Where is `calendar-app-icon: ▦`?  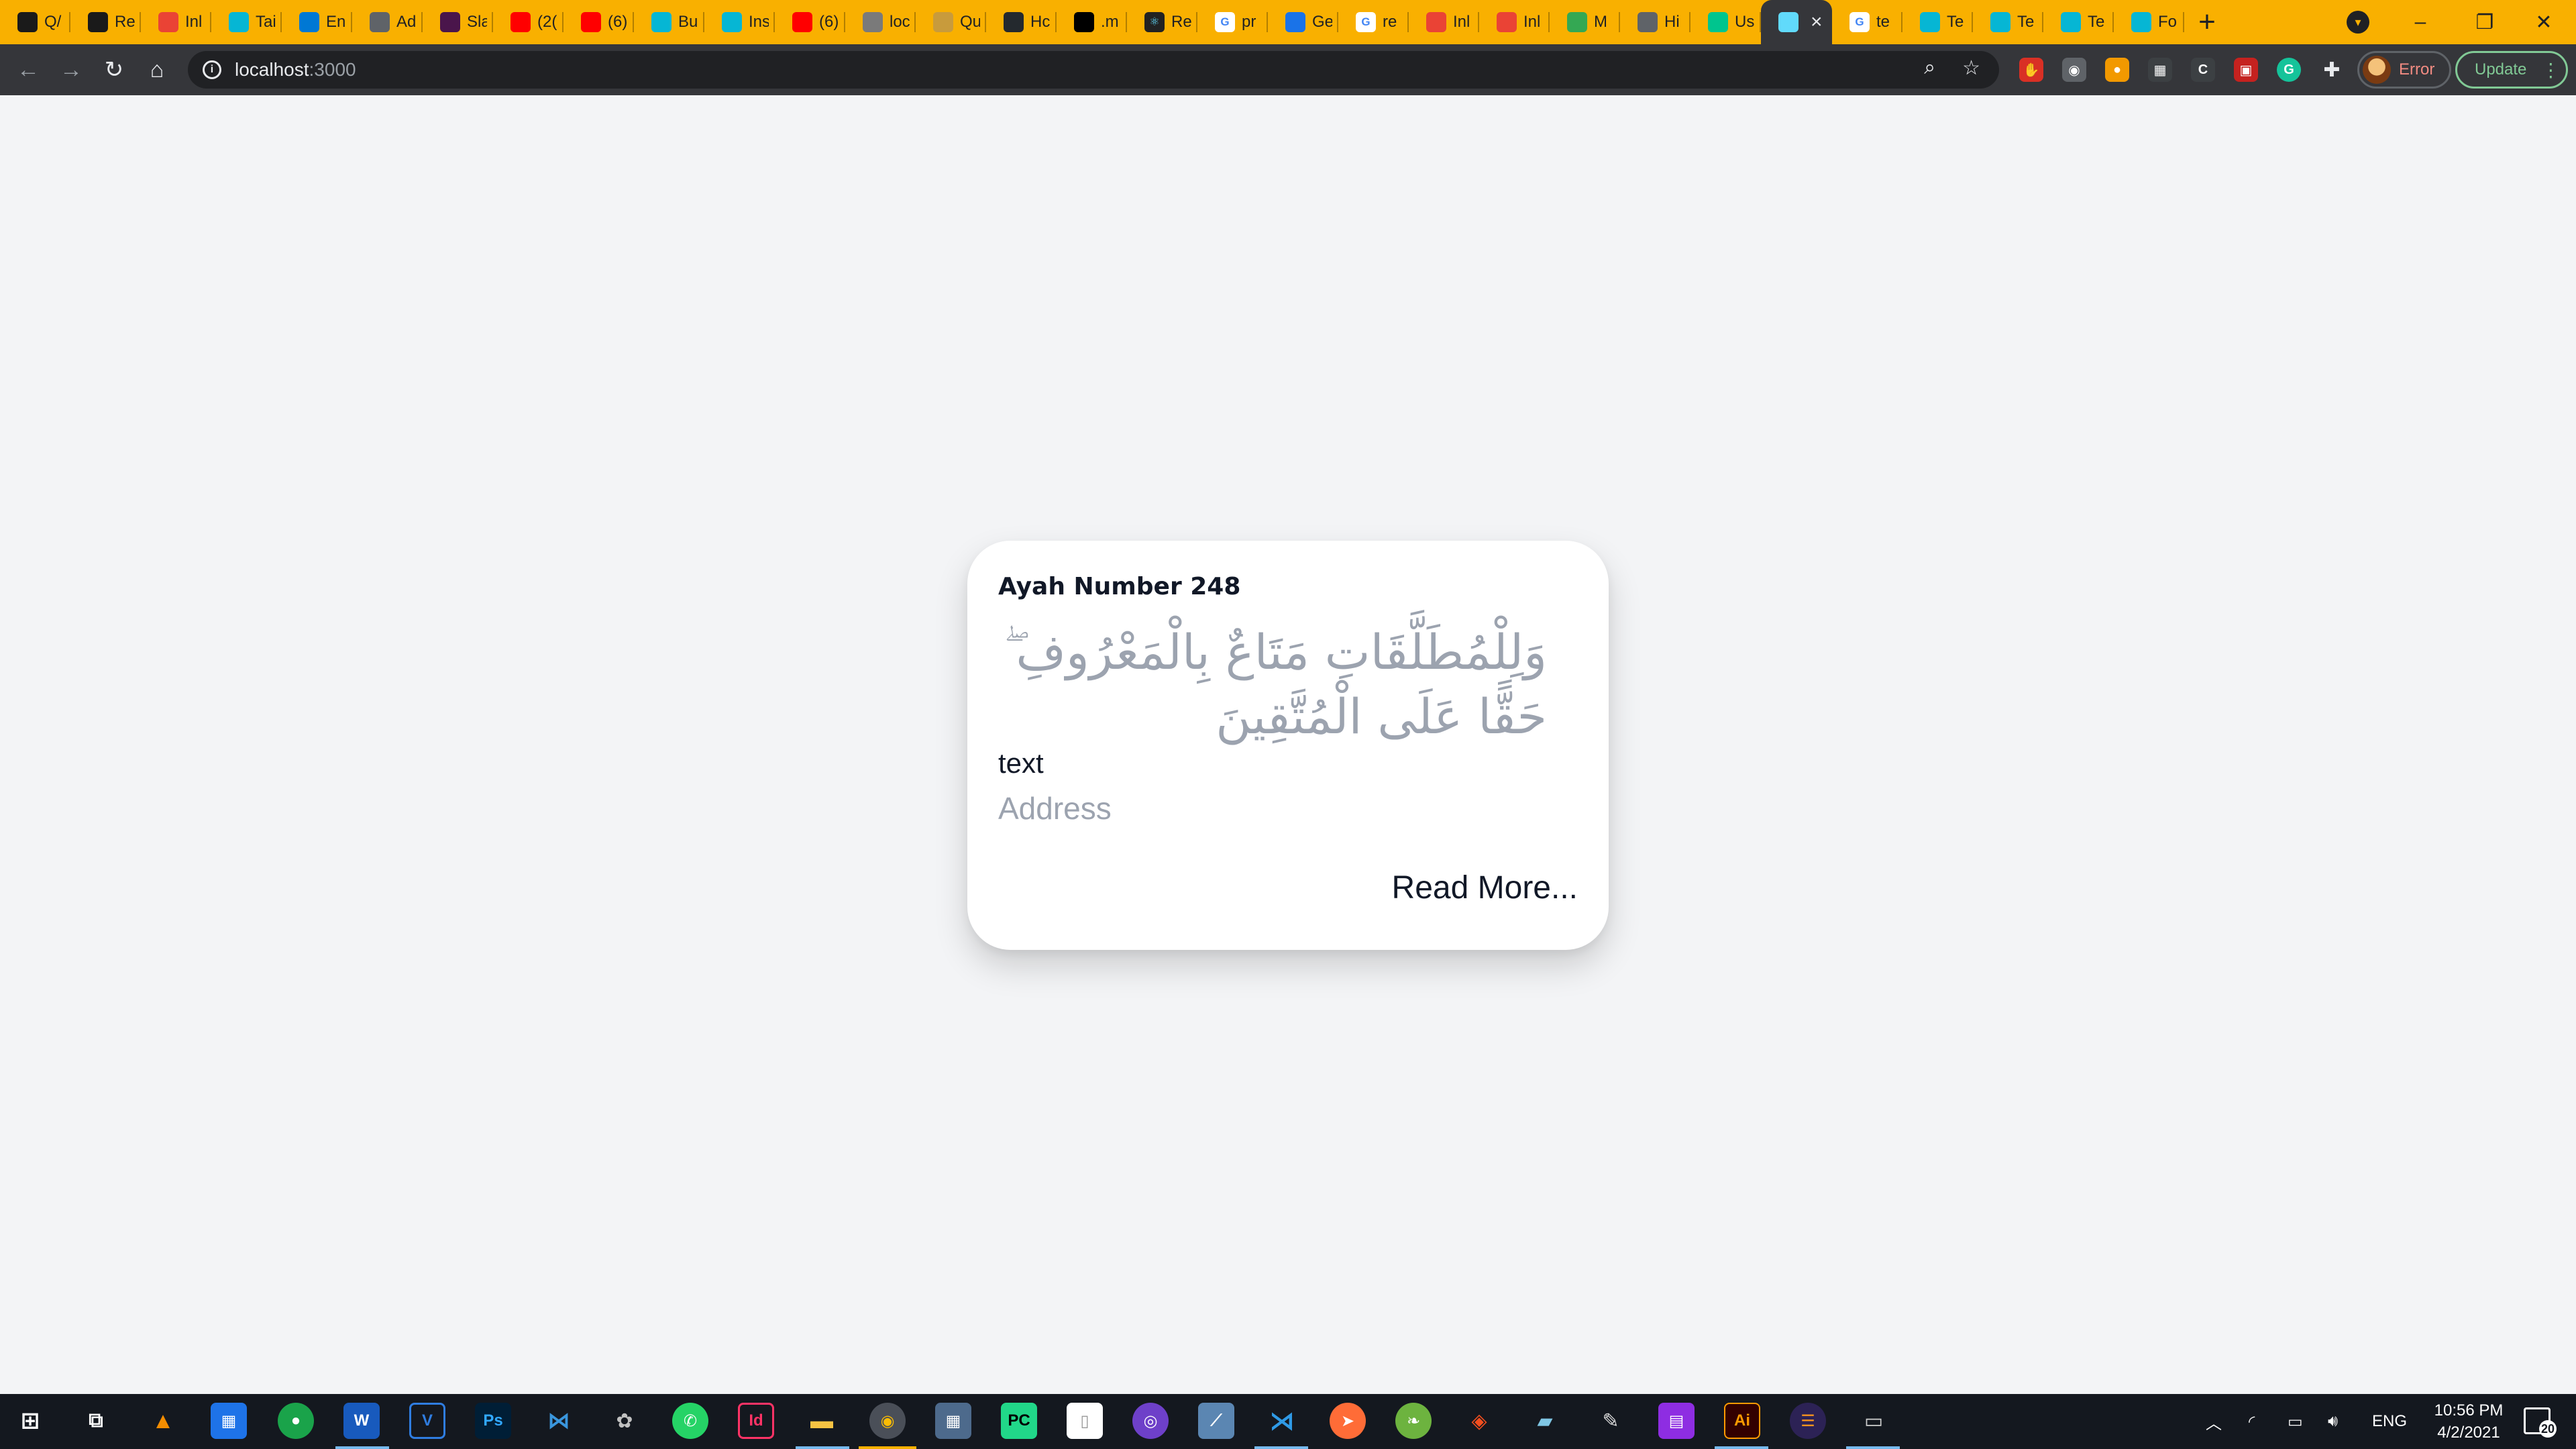
calendar-app-icon: ▦ is located at coordinates (229, 1421).